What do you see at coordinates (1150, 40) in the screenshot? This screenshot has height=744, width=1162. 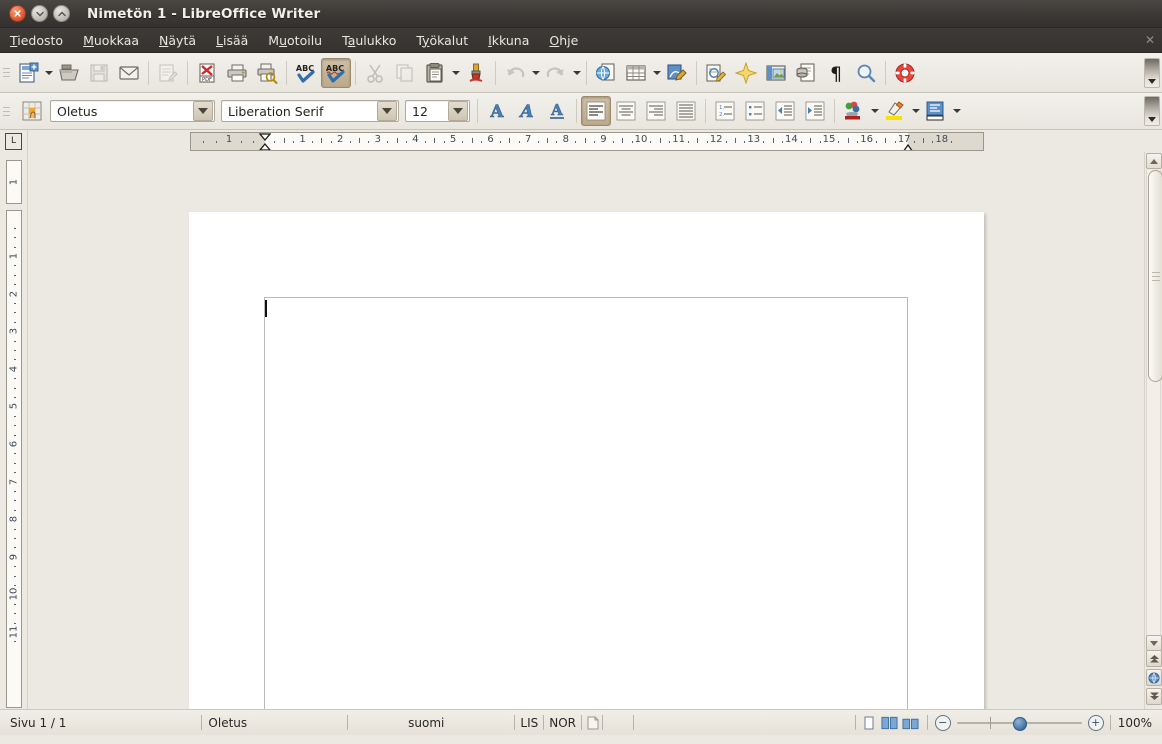 I see `close-document-icon: ✕` at bounding box center [1150, 40].